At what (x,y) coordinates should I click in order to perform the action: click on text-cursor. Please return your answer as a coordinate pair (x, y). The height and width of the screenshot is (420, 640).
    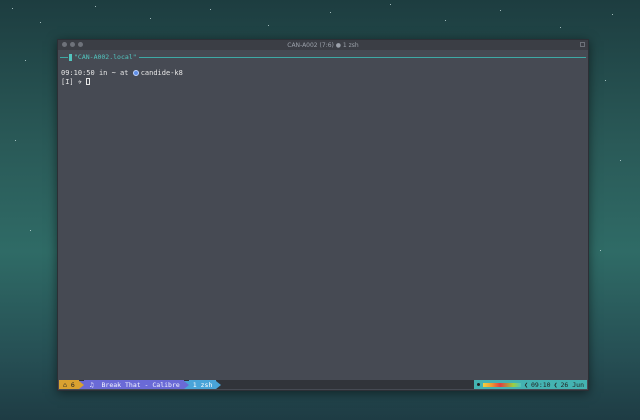
    Looking at the image, I should click on (88, 81).